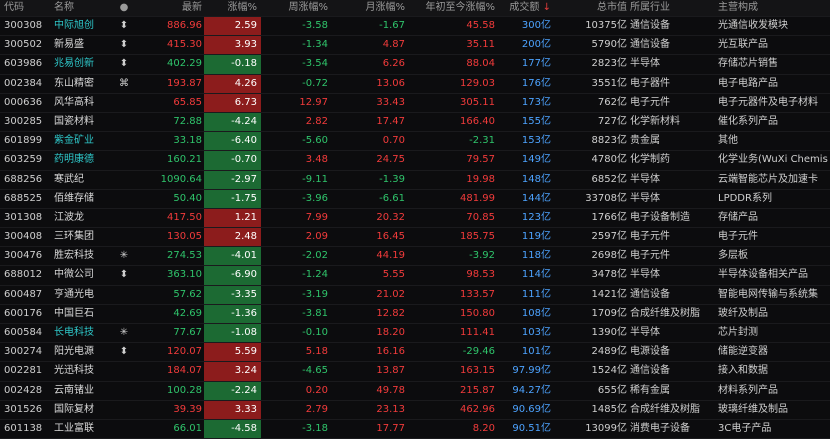 This screenshot has height=439, width=830. What do you see at coordinates (315, 25) in the screenshot?
I see `cell-week-change: -3.58` at bounding box center [315, 25].